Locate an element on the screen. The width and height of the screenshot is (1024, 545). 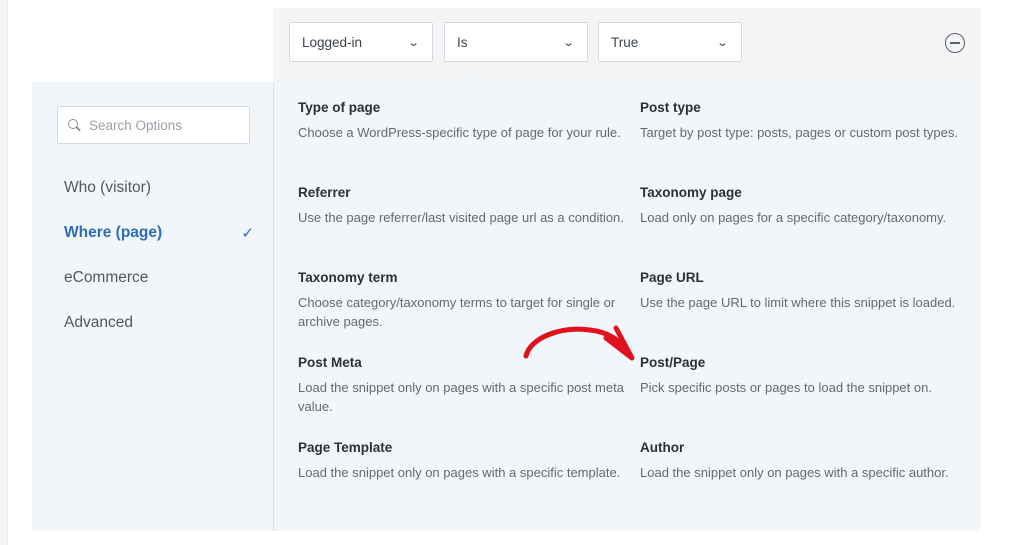
sidebar-divider is located at coordinates (273, 306).